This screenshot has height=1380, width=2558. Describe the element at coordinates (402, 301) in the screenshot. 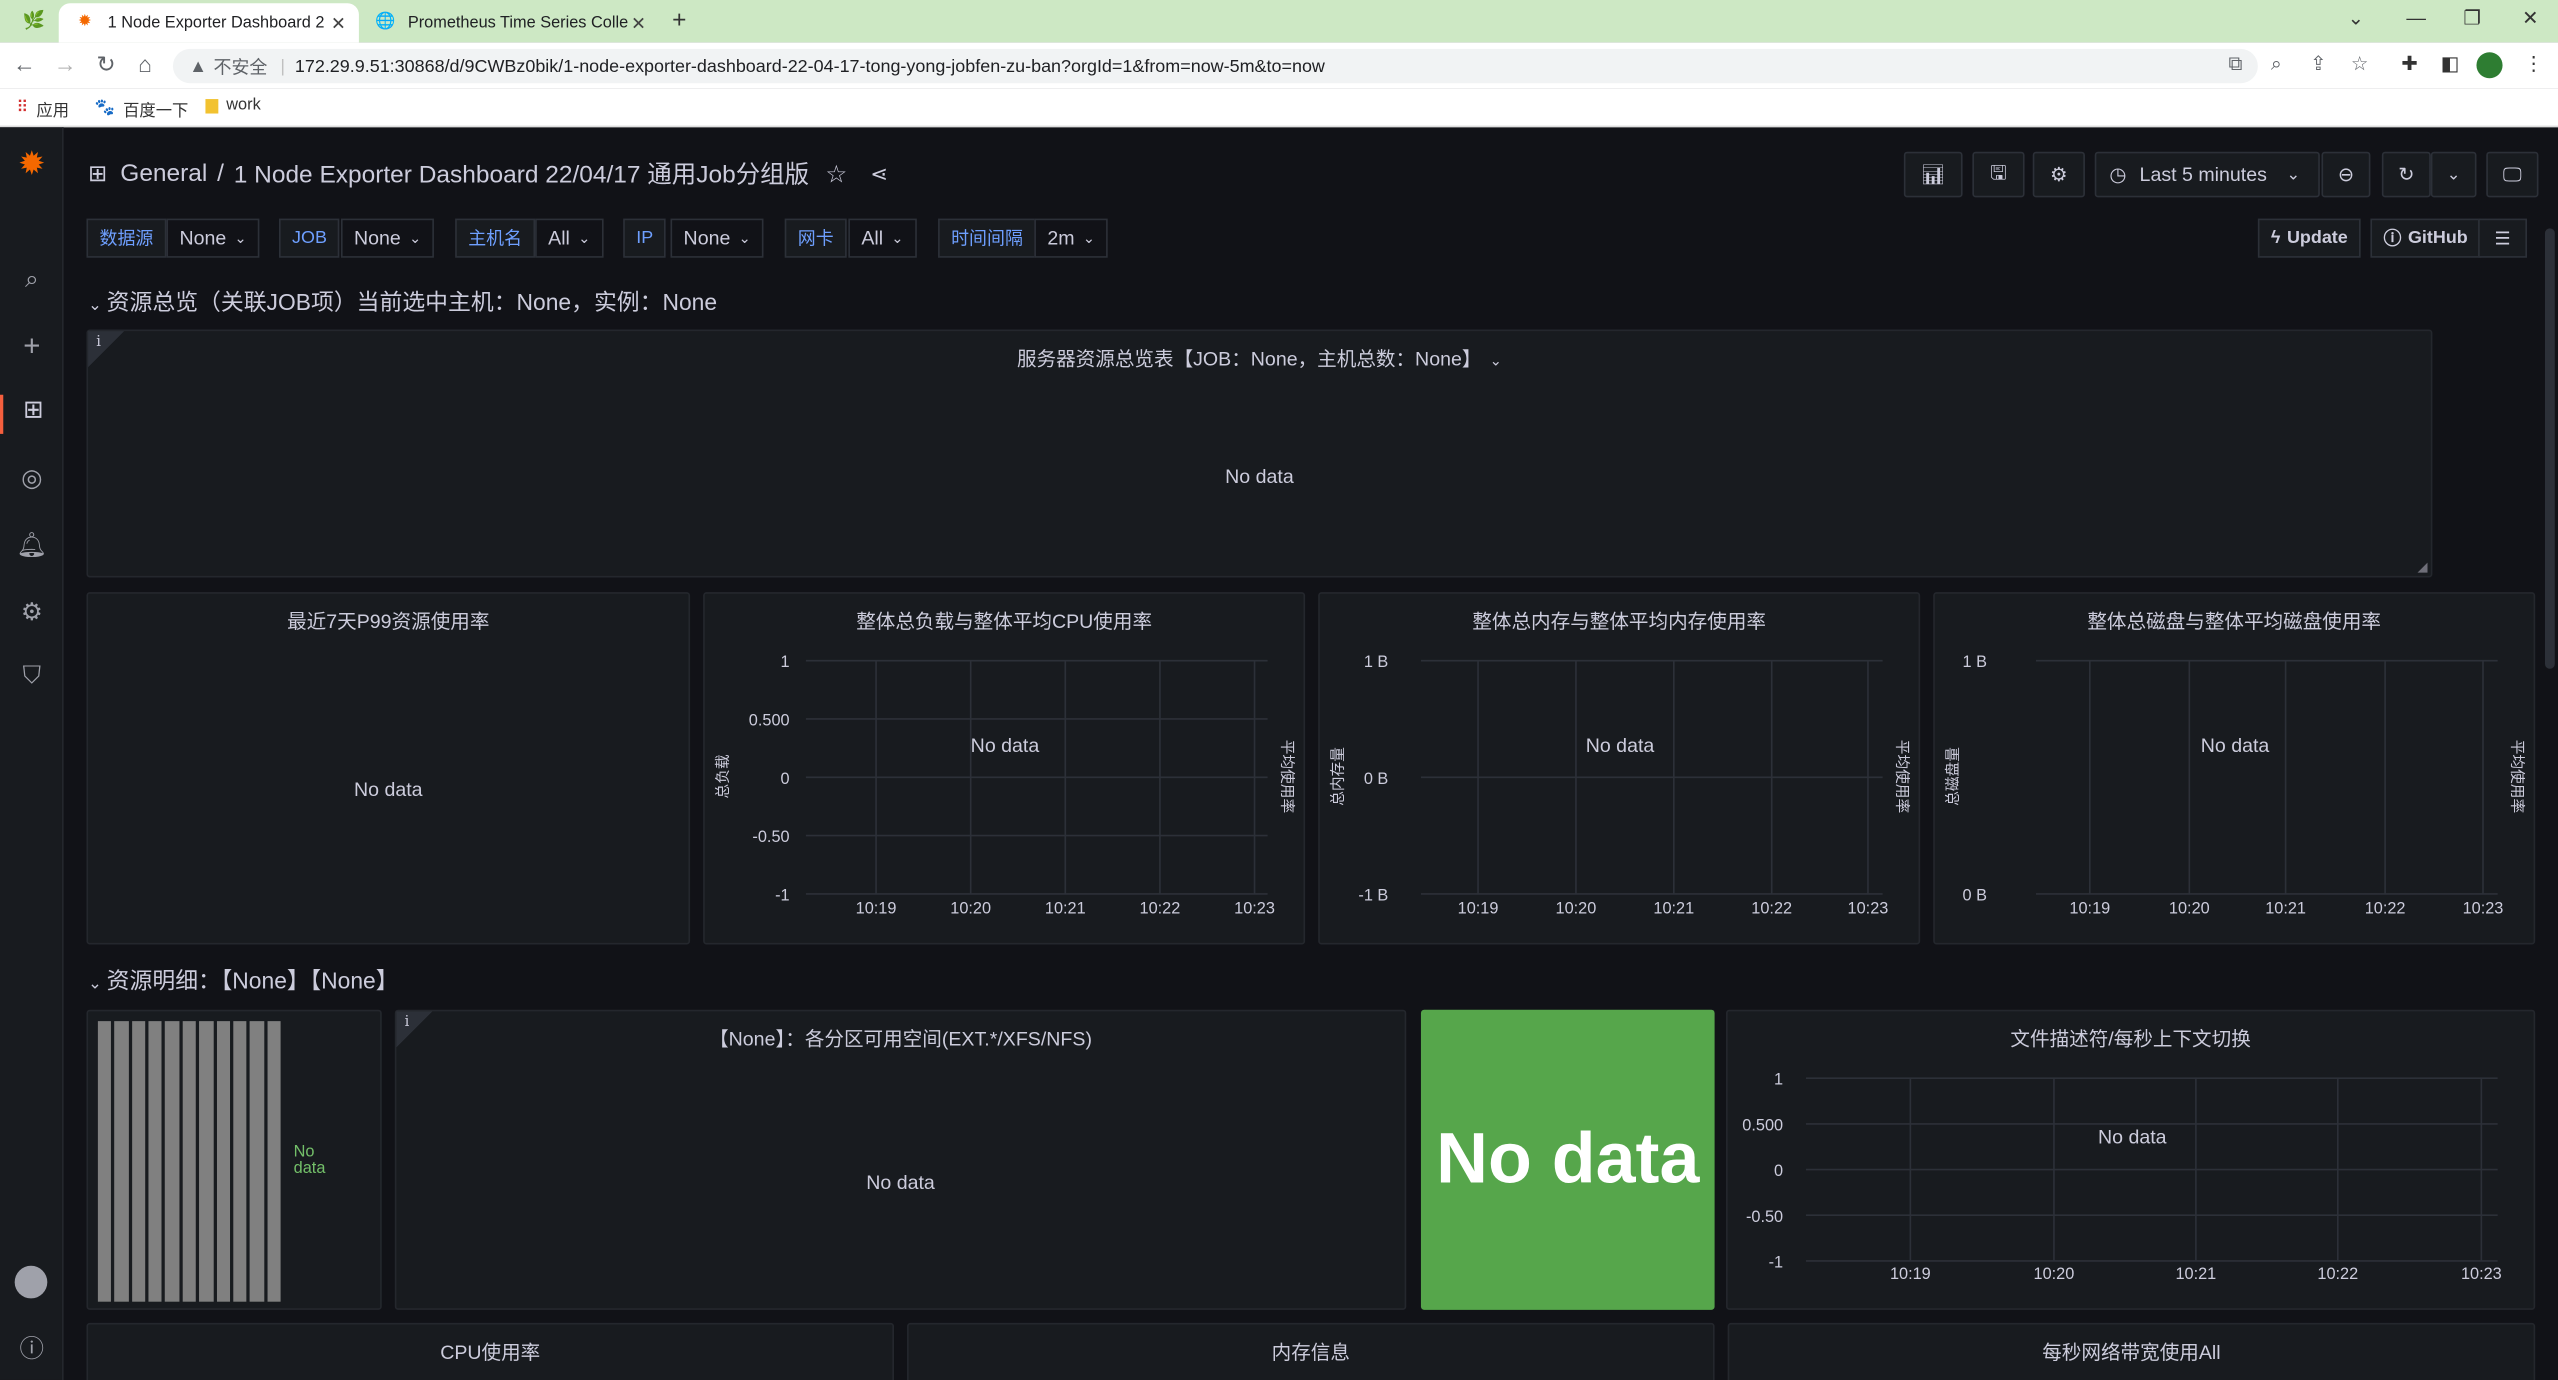

I see `row-overview: ⌄ 资源总览（关联JOB项）当前选中主机：None，实例：None` at that location.